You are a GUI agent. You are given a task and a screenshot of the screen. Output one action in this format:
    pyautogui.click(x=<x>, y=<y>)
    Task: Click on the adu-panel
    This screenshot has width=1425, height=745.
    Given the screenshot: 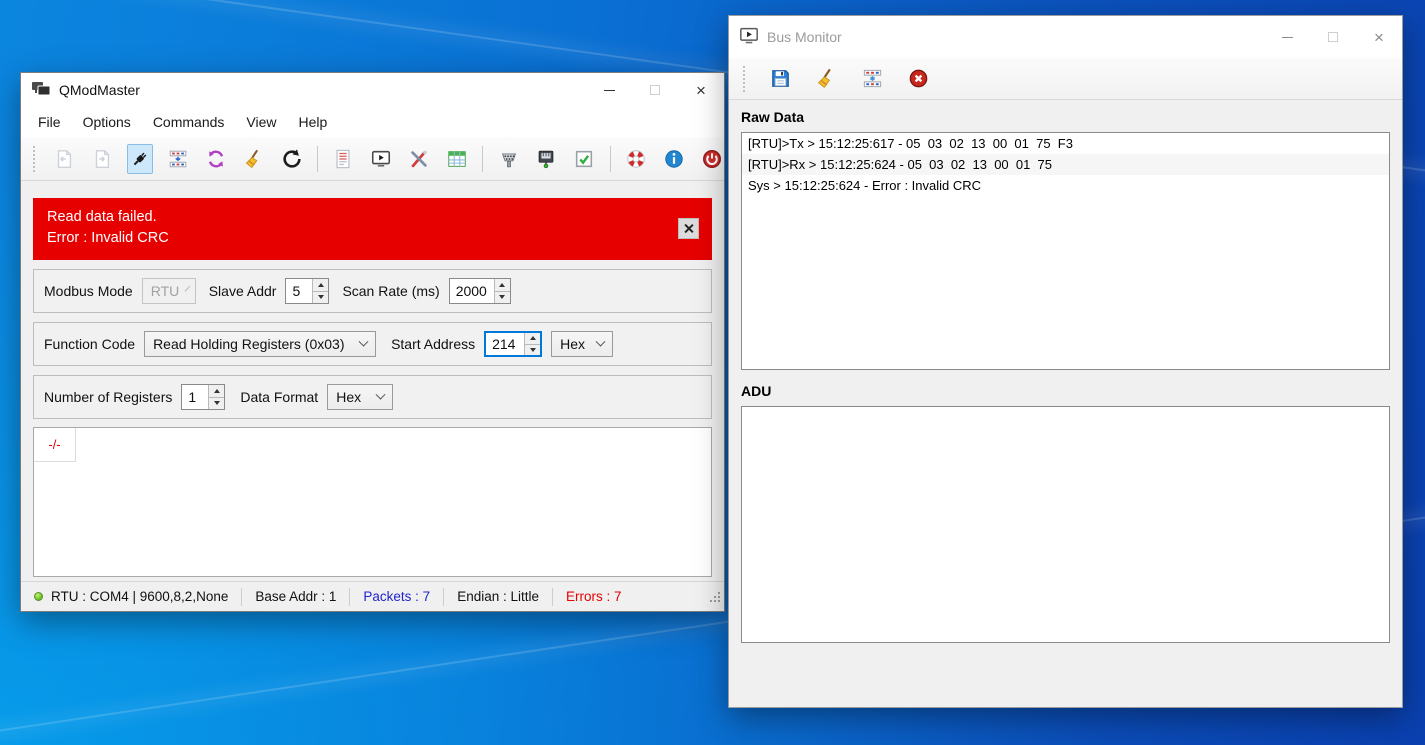 What is the action you would take?
    pyautogui.click(x=1065, y=524)
    